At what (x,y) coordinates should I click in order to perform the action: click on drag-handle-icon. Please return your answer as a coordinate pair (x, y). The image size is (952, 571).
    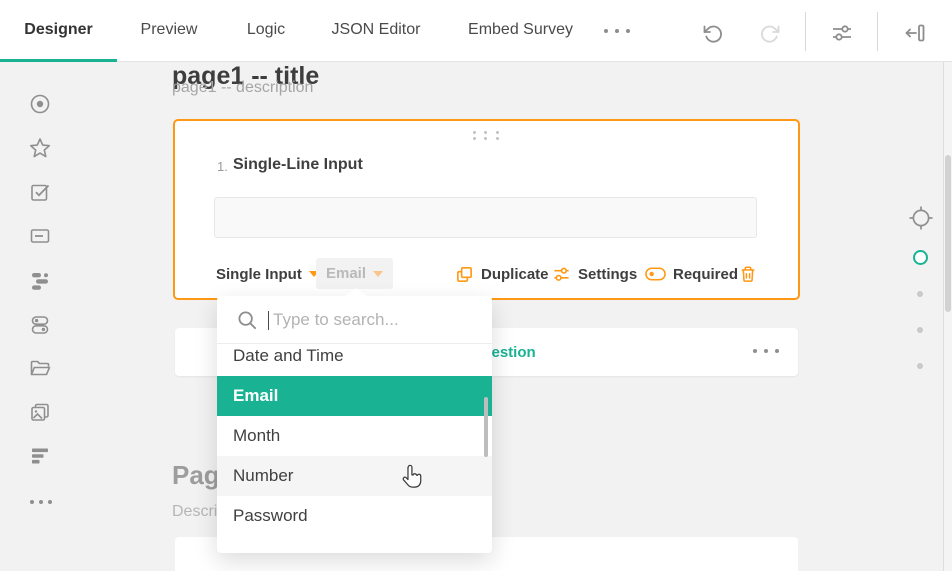
    Looking at the image, I should click on (486, 135).